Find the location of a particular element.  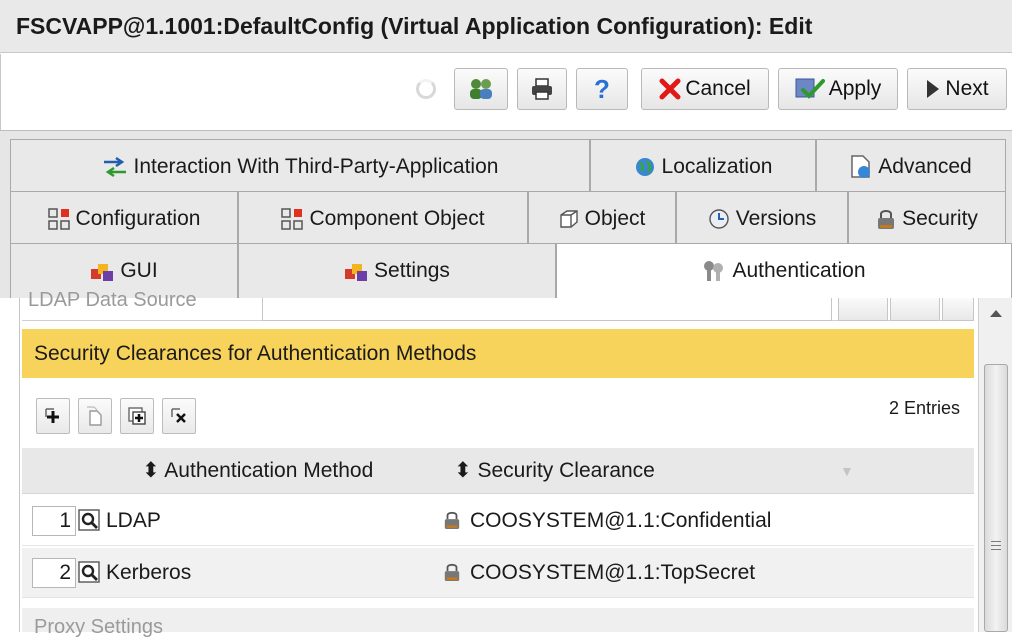

row-number: 2 is located at coordinates (54, 573).